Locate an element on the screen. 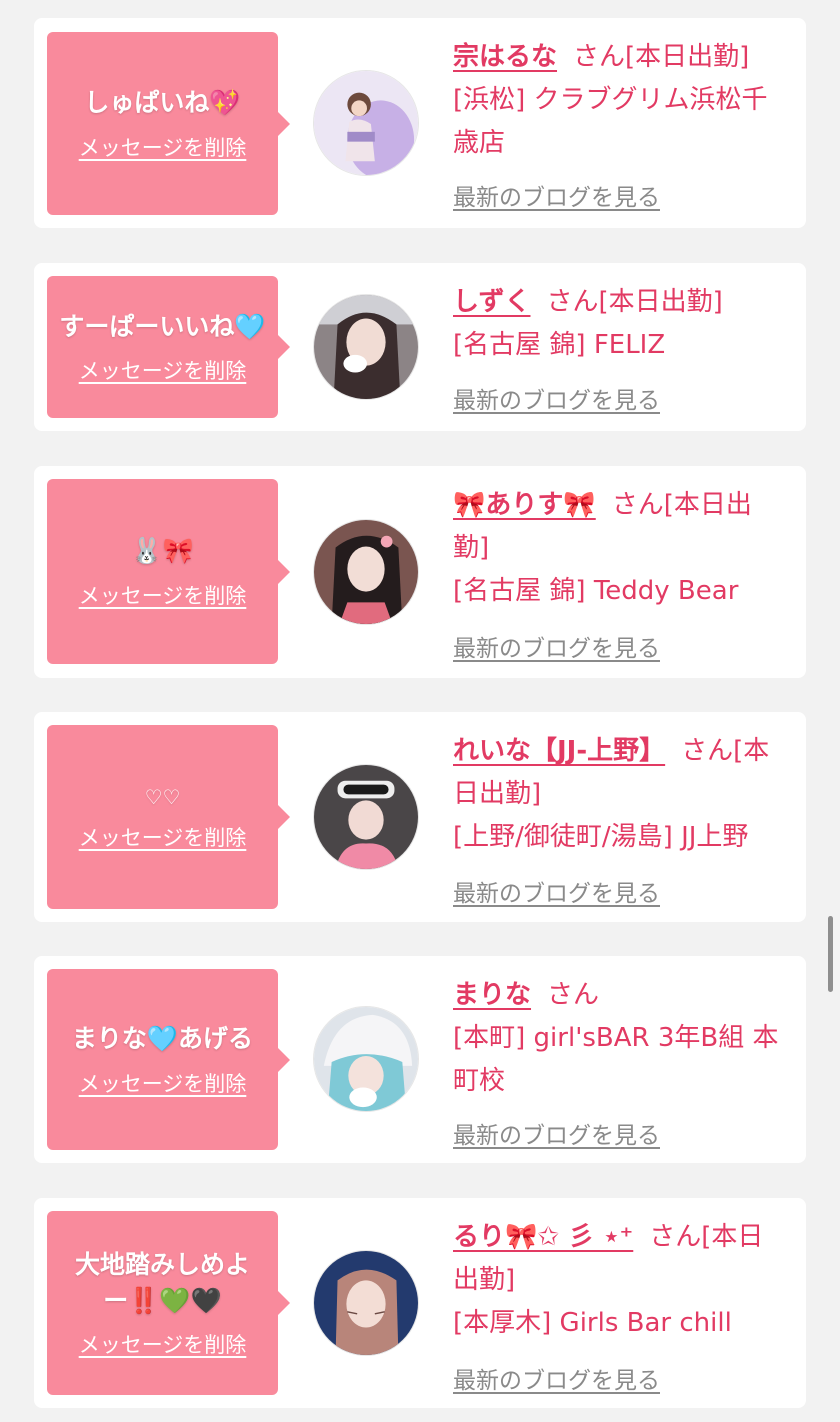 The height and width of the screenshot is (1422, 840). scrollbar is located at coordinates (830, 954).